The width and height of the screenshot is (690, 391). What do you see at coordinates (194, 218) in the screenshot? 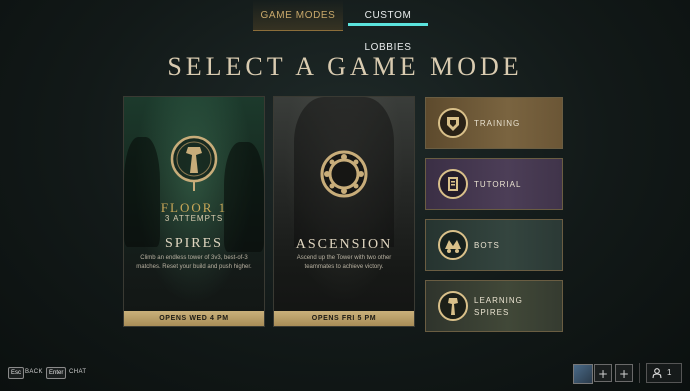
I see `attempts-label: 3 ATTEMPTS` at bounding box center [194, 218].